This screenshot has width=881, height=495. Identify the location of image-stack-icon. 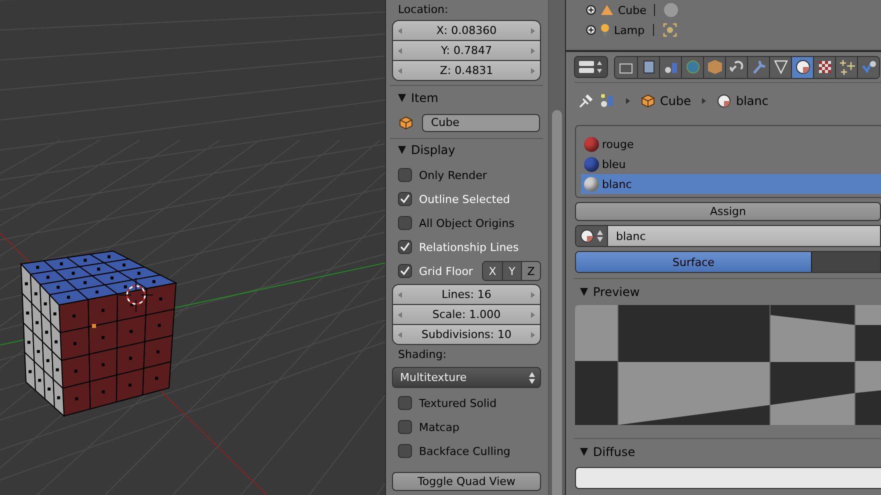
(648, 67).